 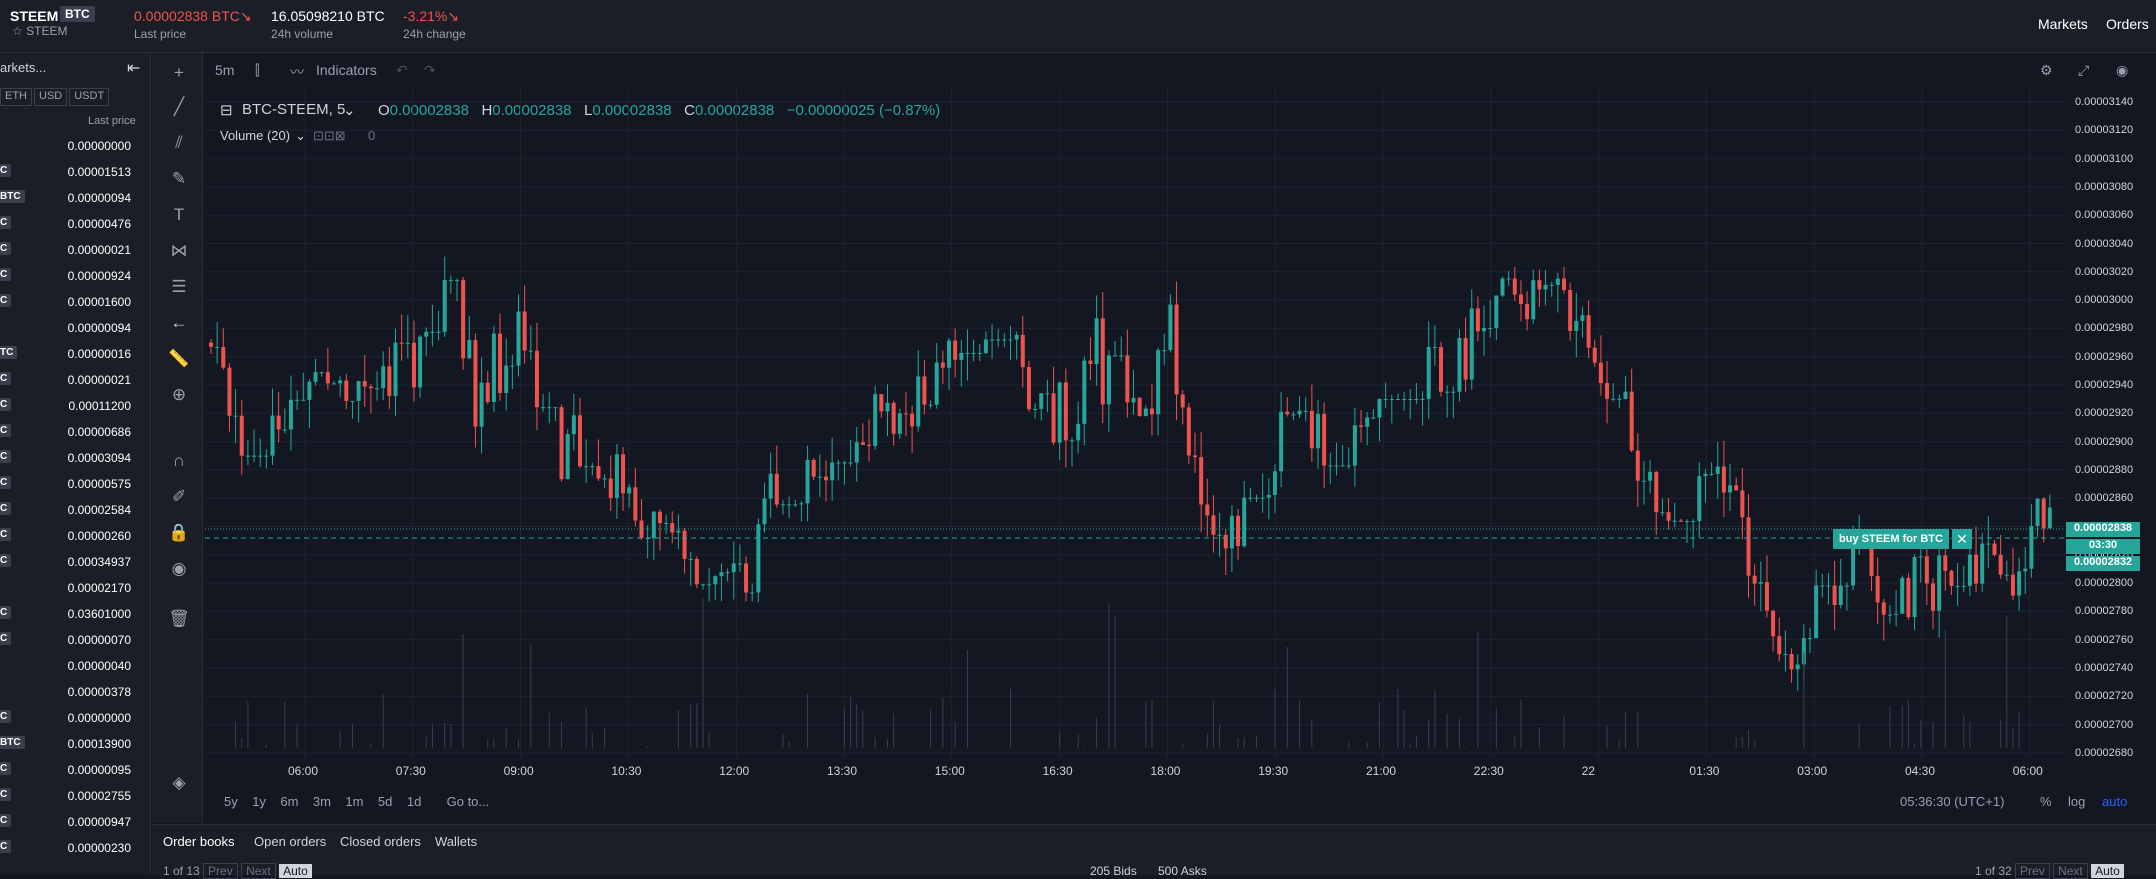 I want to click on market-row: C0.00000230, so click(x=70, y=848).